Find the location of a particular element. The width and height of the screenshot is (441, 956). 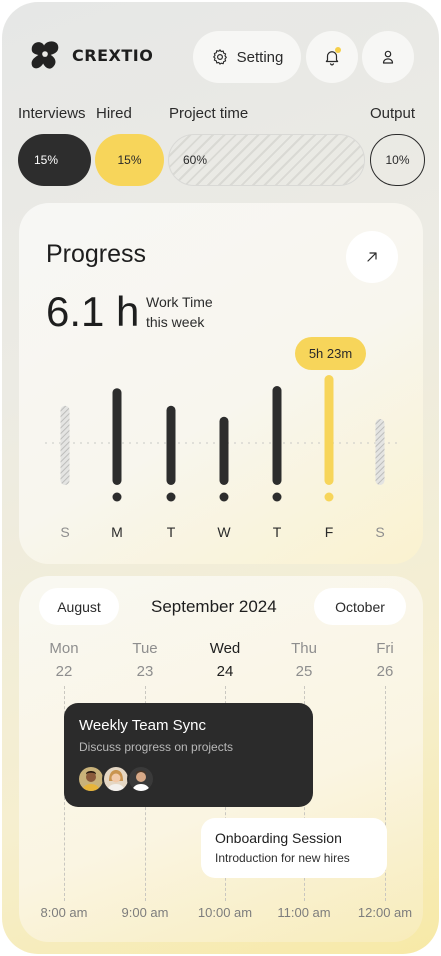

day-number: 24 is located at coordinates (225, 671).